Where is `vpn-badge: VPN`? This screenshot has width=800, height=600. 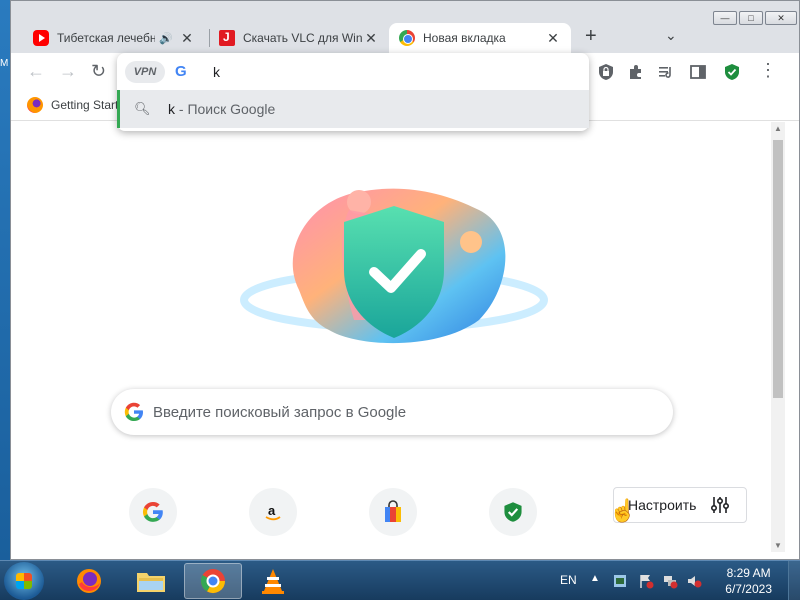 vpn-badge: VPN is located at coordinates (145, 72).